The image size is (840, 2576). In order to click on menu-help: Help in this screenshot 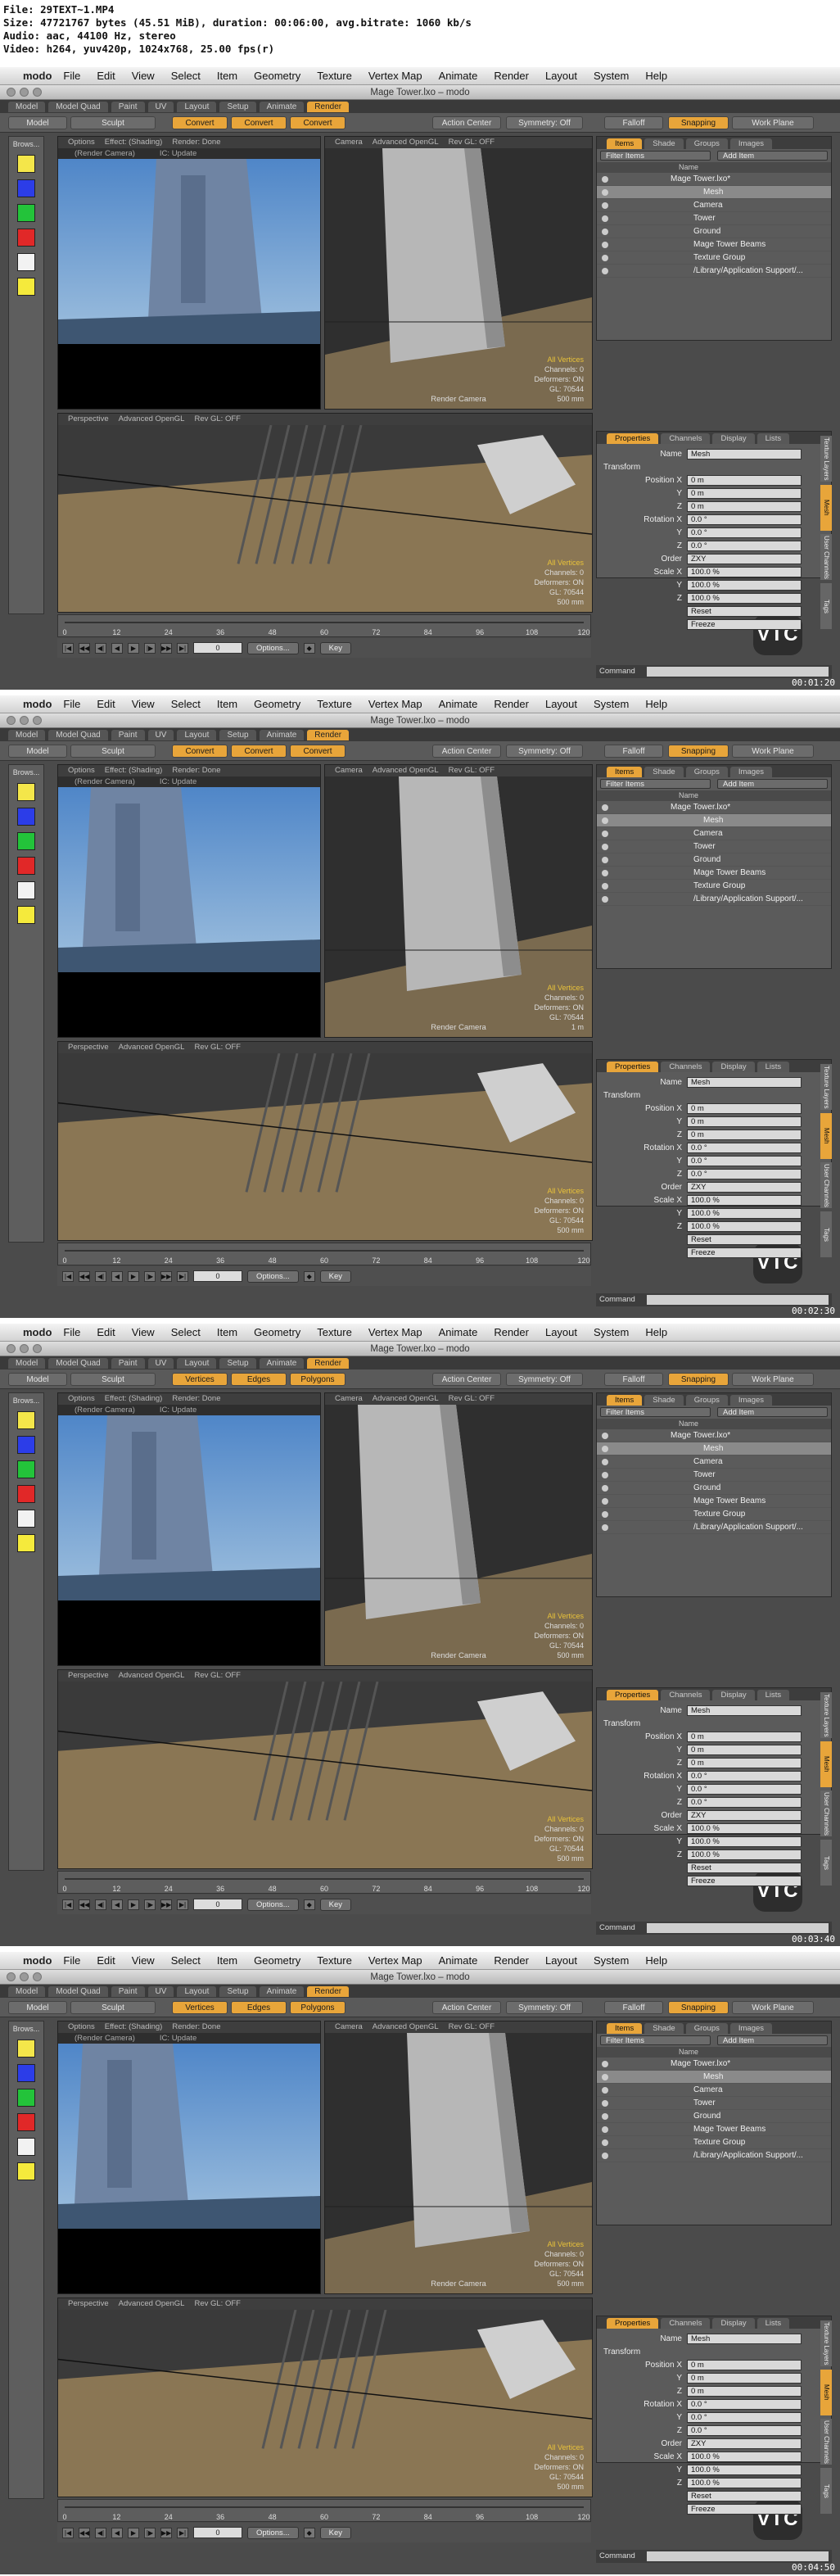, I will do `click(656, 704)`.